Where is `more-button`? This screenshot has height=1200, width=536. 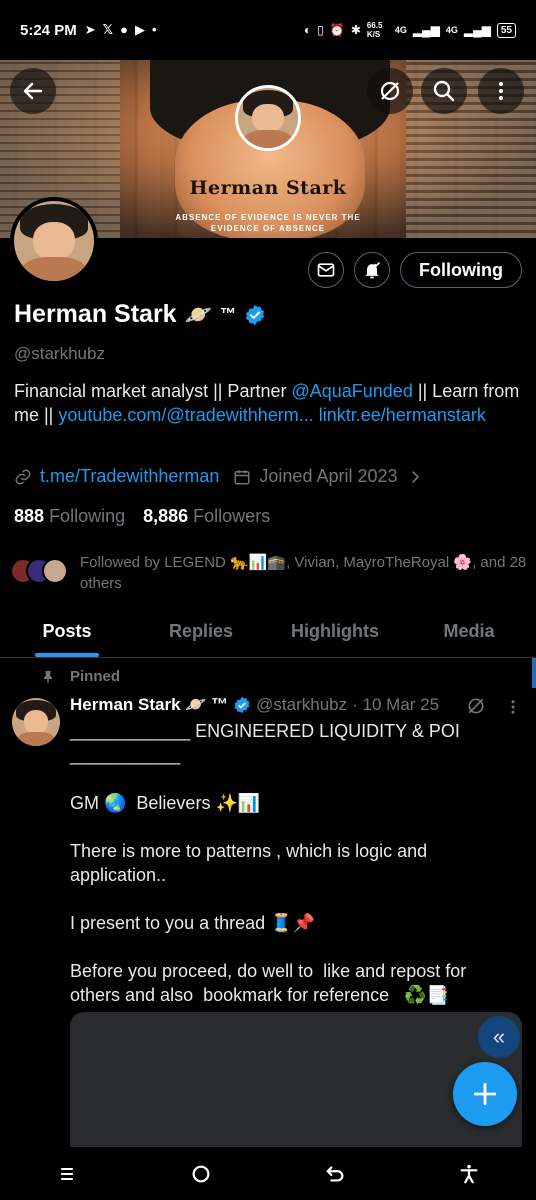 more-button is located at coordinates (501, 91).